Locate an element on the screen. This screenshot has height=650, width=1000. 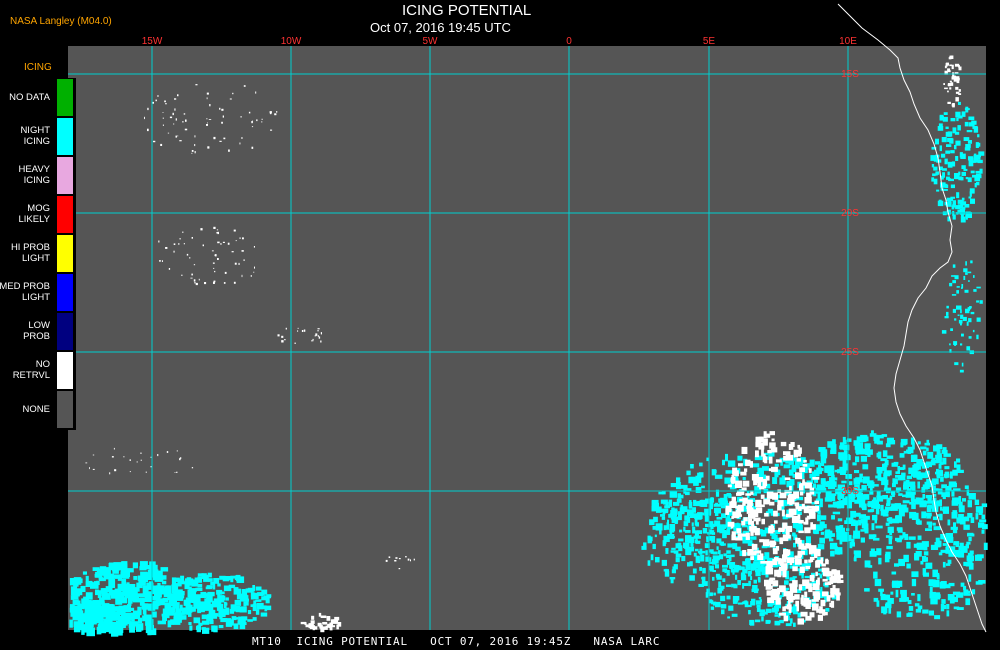
legend-item: NONE is located at coordinates (38, 409).